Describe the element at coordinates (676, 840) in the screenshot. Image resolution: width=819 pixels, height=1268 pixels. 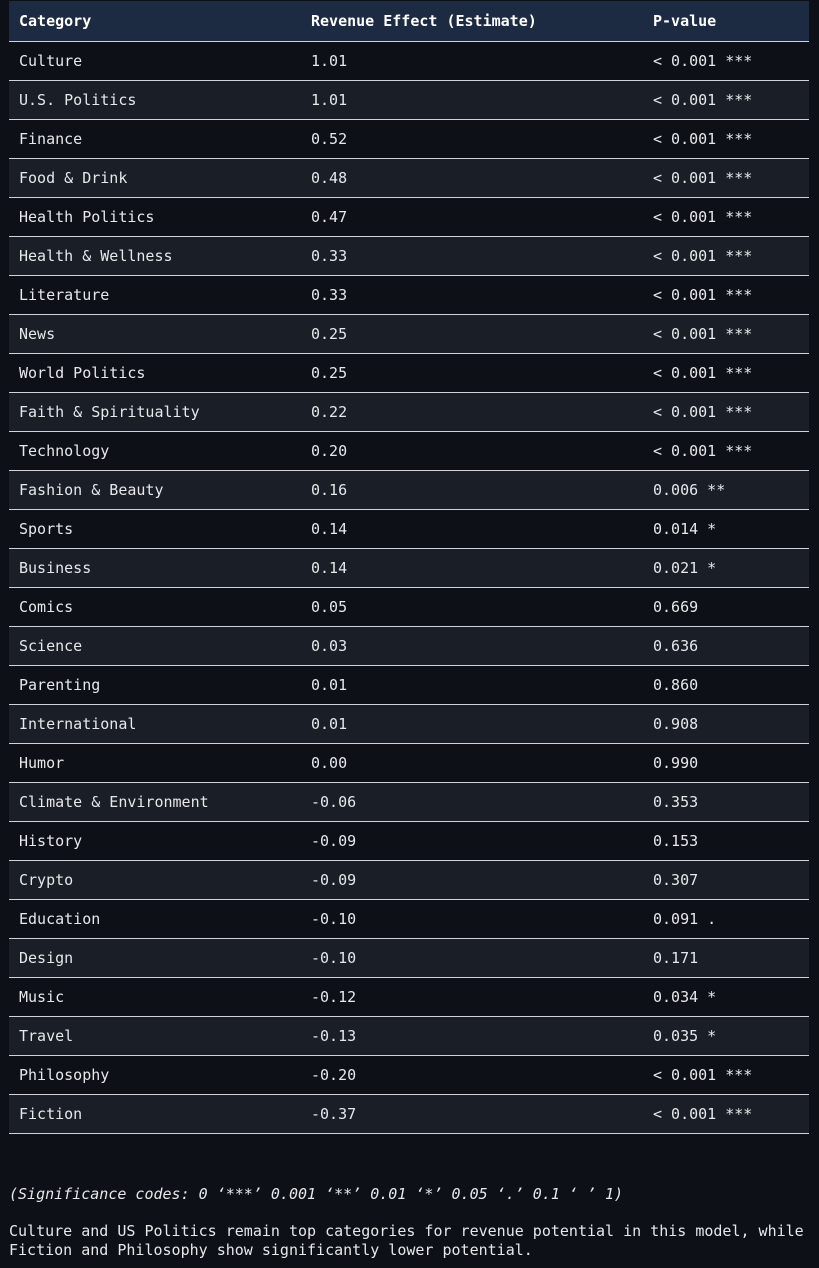
I see `p-value-cell: 0.153` at that location.